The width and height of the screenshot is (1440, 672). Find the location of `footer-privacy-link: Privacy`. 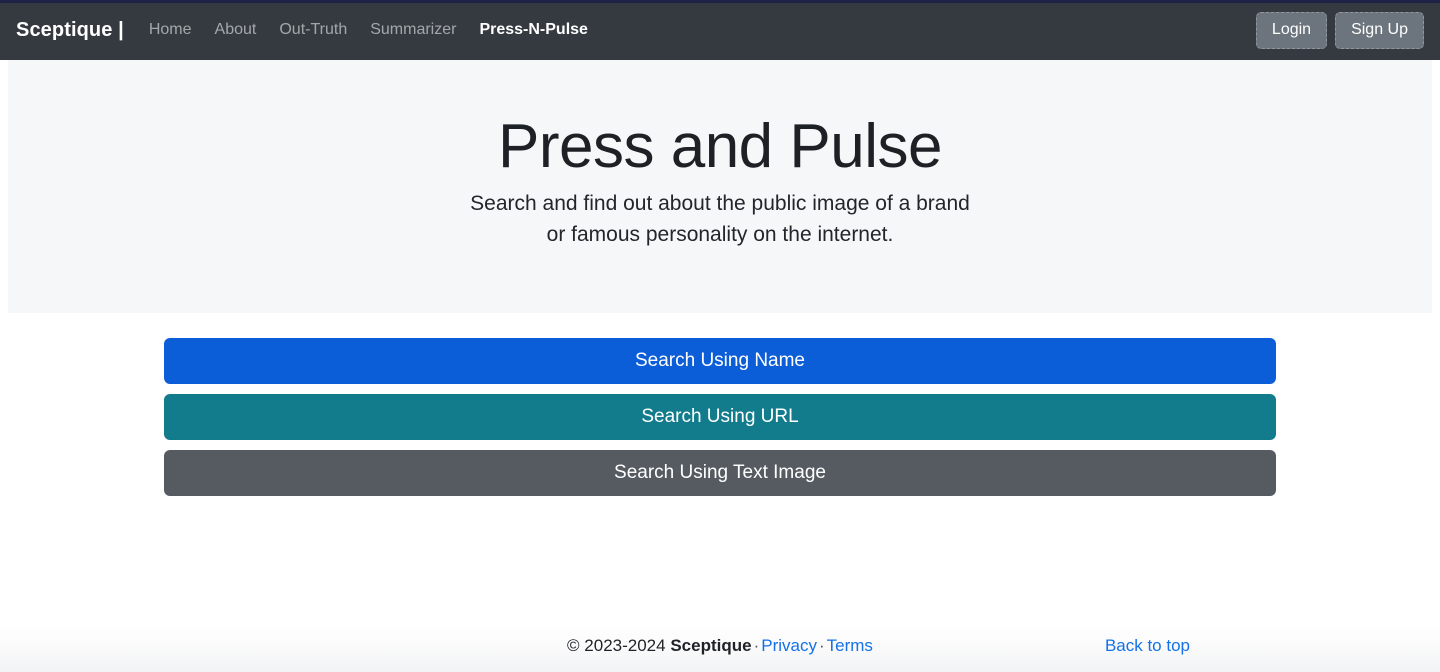

footer-privacy-link: Privacy is located at coordinates (789, 645).